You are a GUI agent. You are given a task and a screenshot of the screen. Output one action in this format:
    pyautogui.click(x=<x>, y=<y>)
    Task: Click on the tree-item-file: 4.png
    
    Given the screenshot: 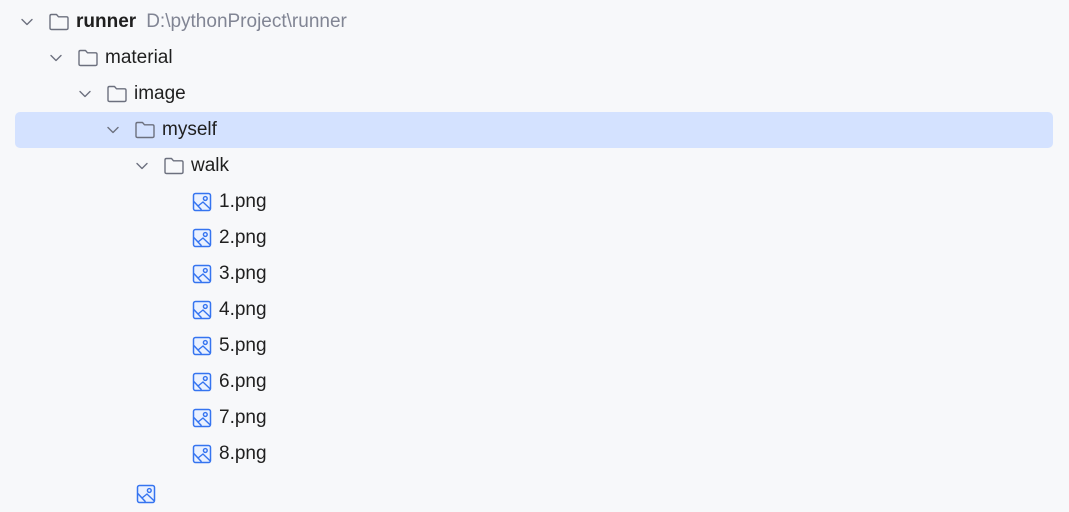 What is the action you would take?
    pyautogui.click(x=534, y=310)
    